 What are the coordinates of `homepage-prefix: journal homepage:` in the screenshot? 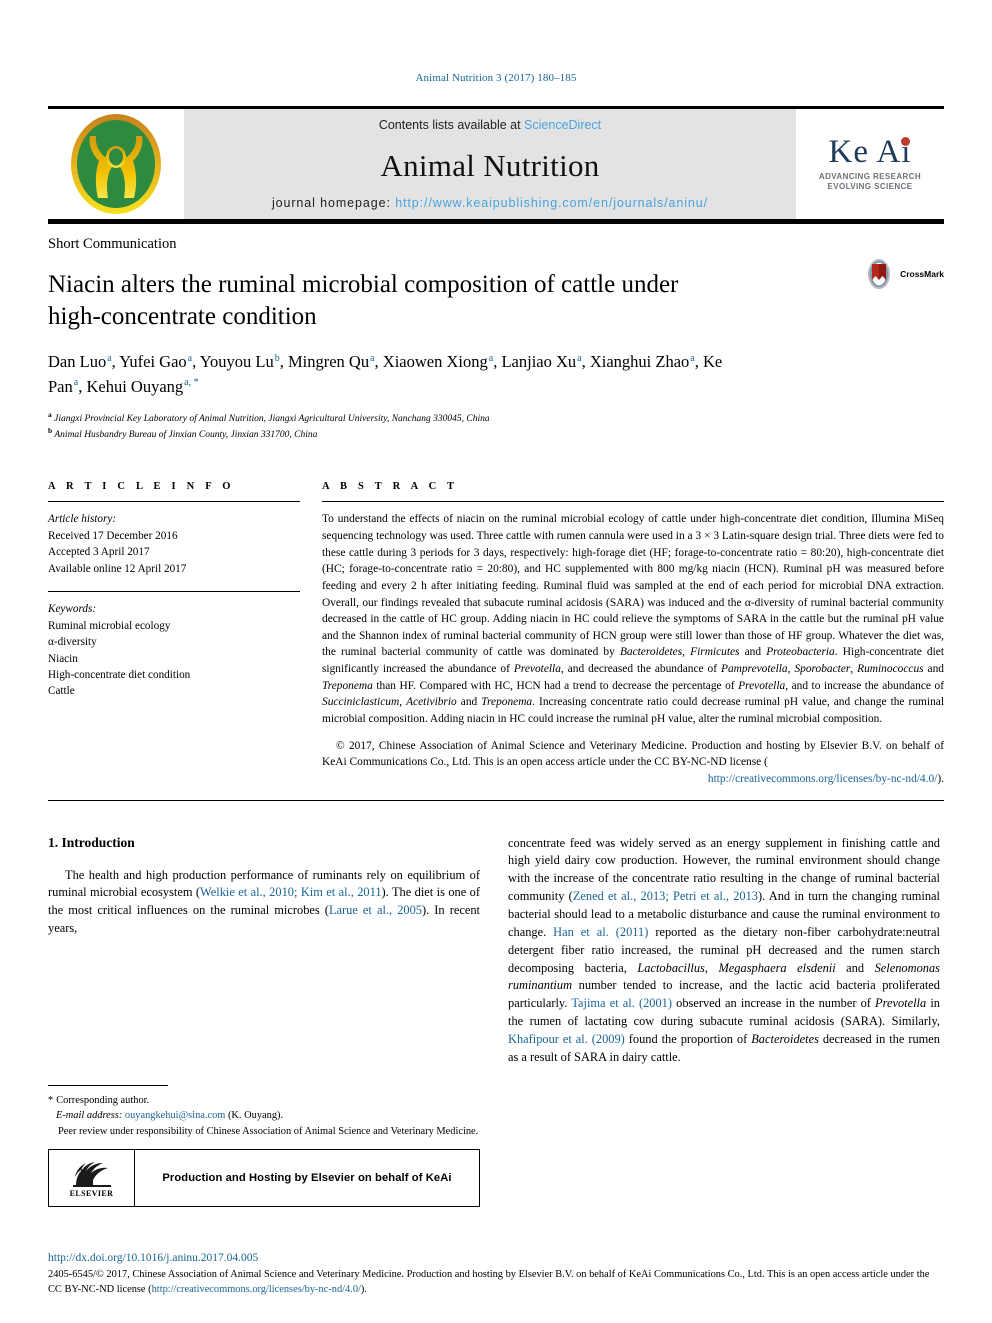 It's located at (333, 203).